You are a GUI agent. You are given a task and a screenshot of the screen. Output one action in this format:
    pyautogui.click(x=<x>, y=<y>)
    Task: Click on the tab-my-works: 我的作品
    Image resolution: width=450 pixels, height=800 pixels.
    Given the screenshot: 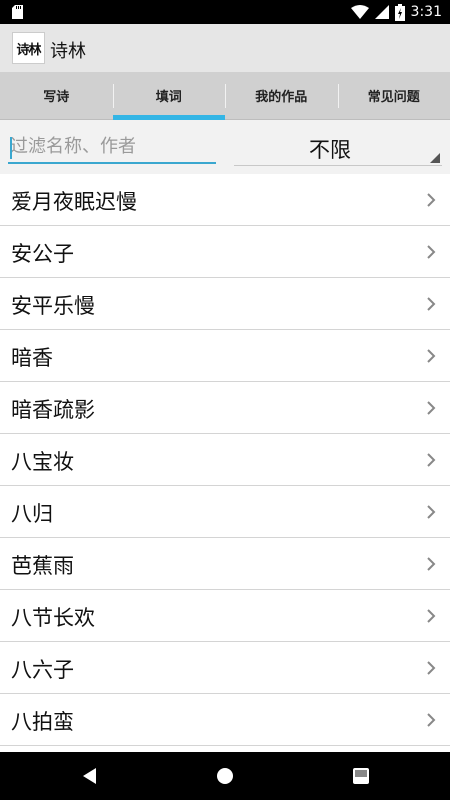 What is the action you would take?
    pyautogui.click(x=281, y=95)
    